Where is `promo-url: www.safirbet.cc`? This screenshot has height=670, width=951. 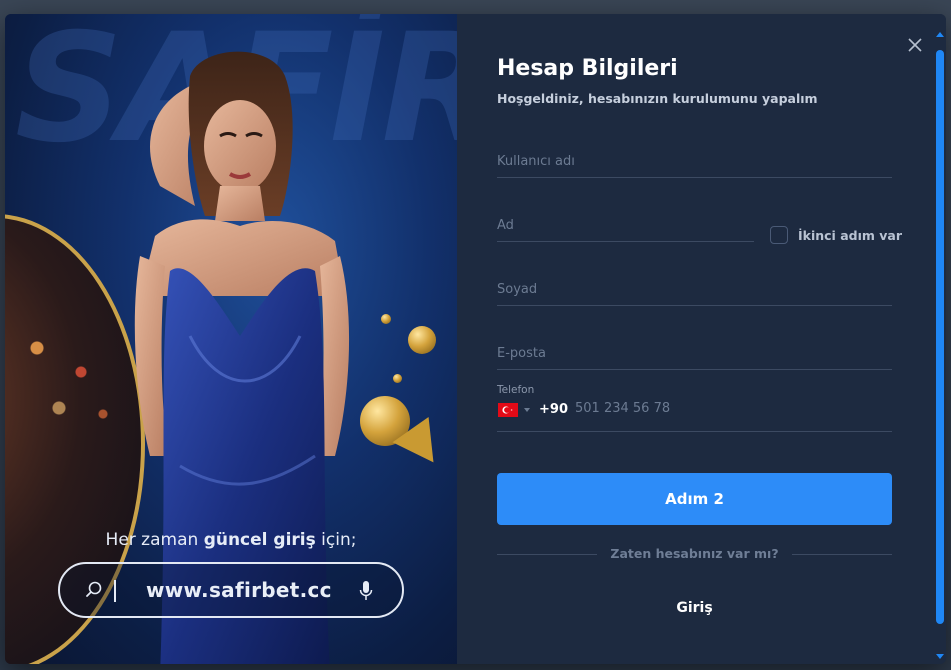 promo-url: www.safirbet.cc is located at coordinates (239, 590).